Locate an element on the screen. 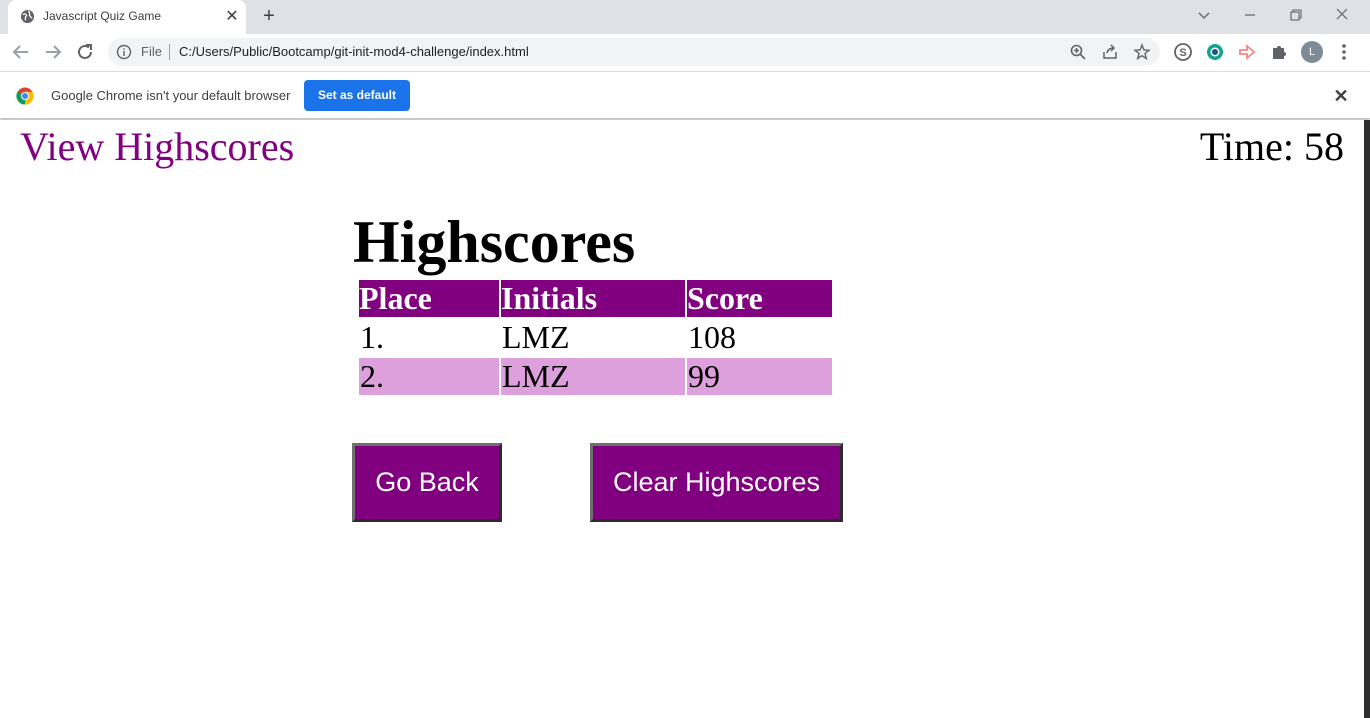  column-header-place: Place is located at coordinates (429, 298).